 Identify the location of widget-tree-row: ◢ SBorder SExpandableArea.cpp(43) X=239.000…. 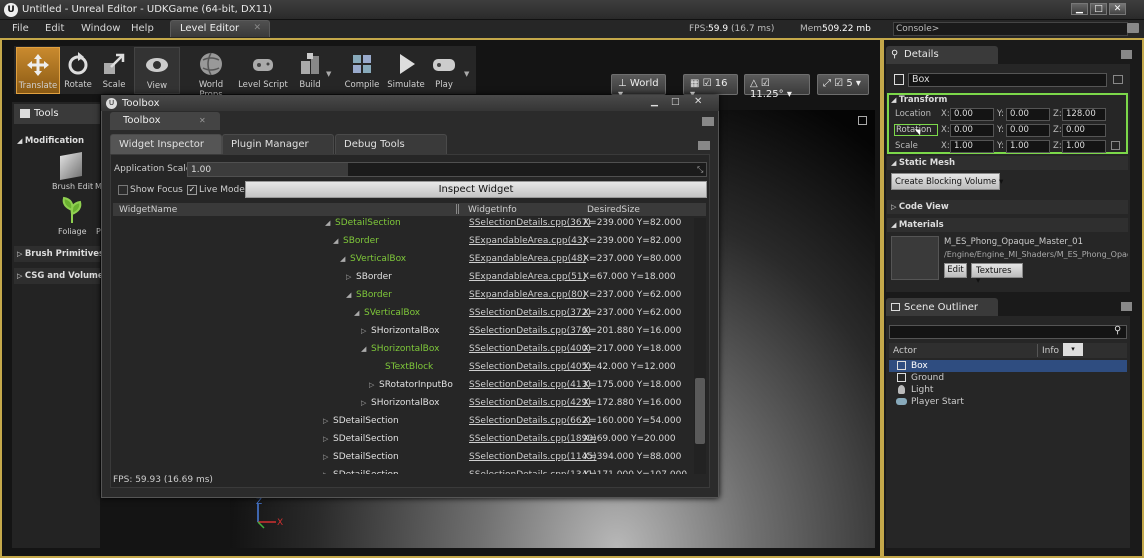
(403, 244).